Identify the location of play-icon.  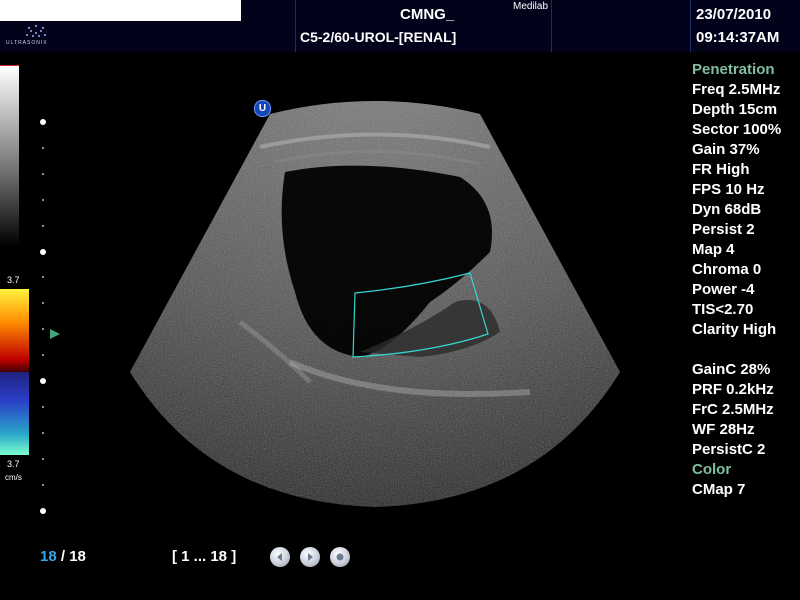
(310, 557).